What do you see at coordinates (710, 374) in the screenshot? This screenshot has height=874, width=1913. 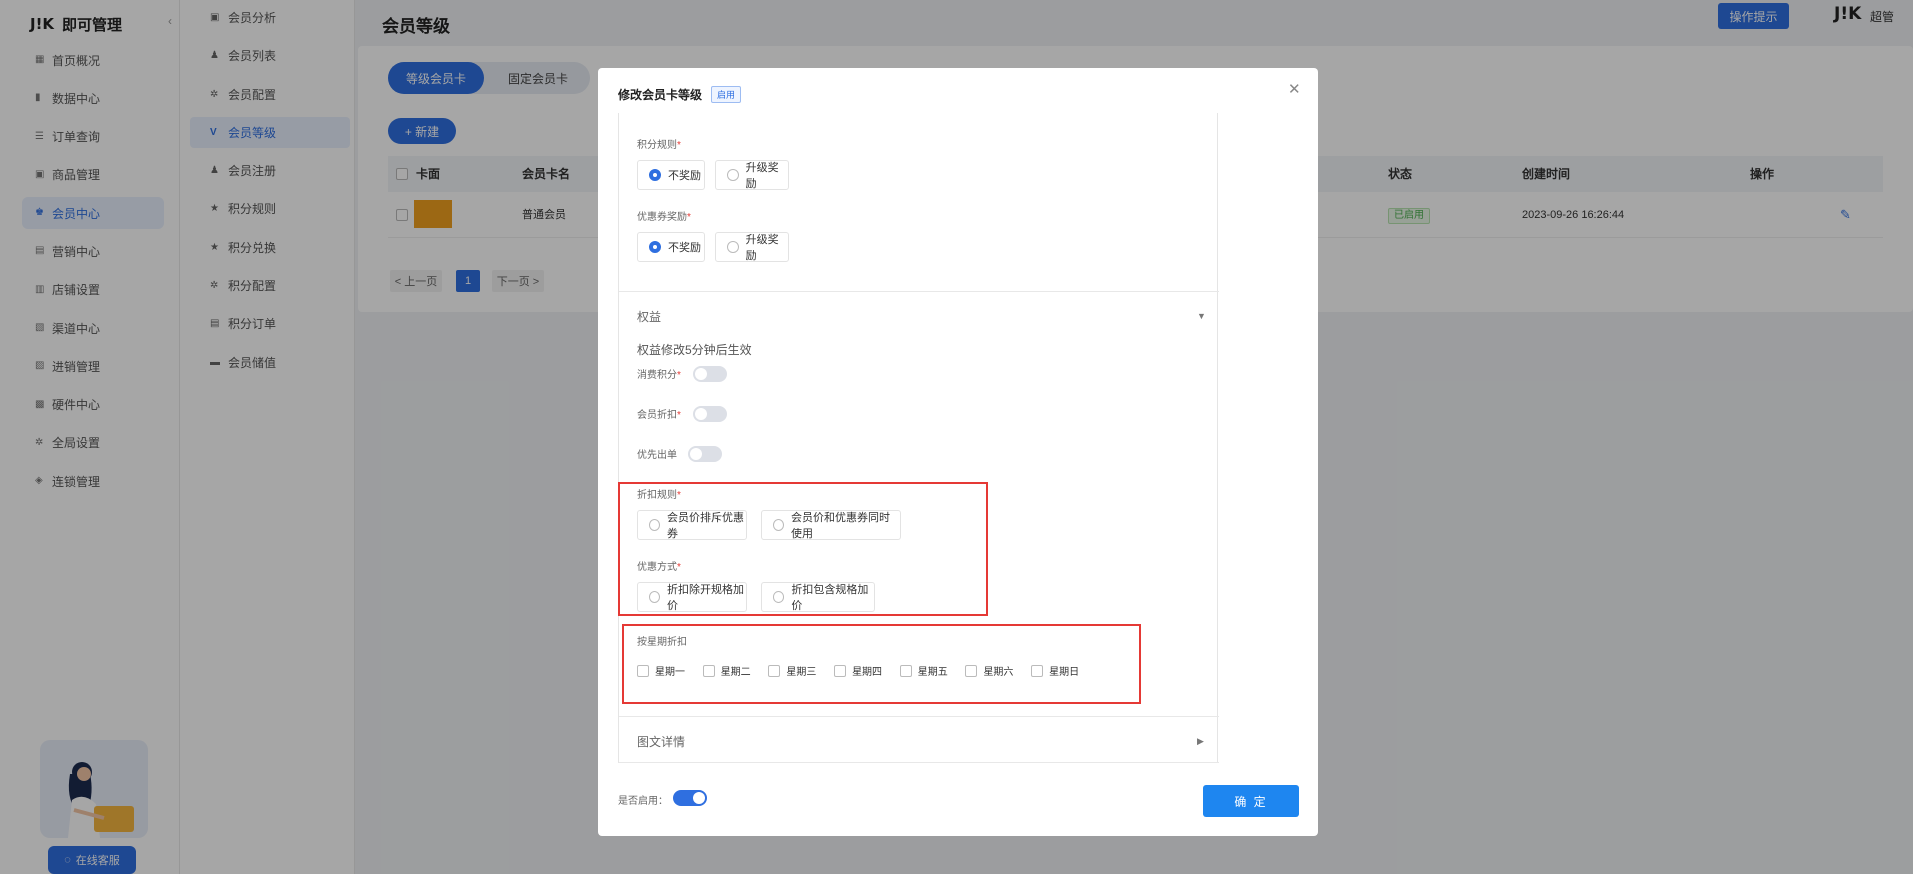 I see `consume-points-switch` at bounding box center [710, 374].